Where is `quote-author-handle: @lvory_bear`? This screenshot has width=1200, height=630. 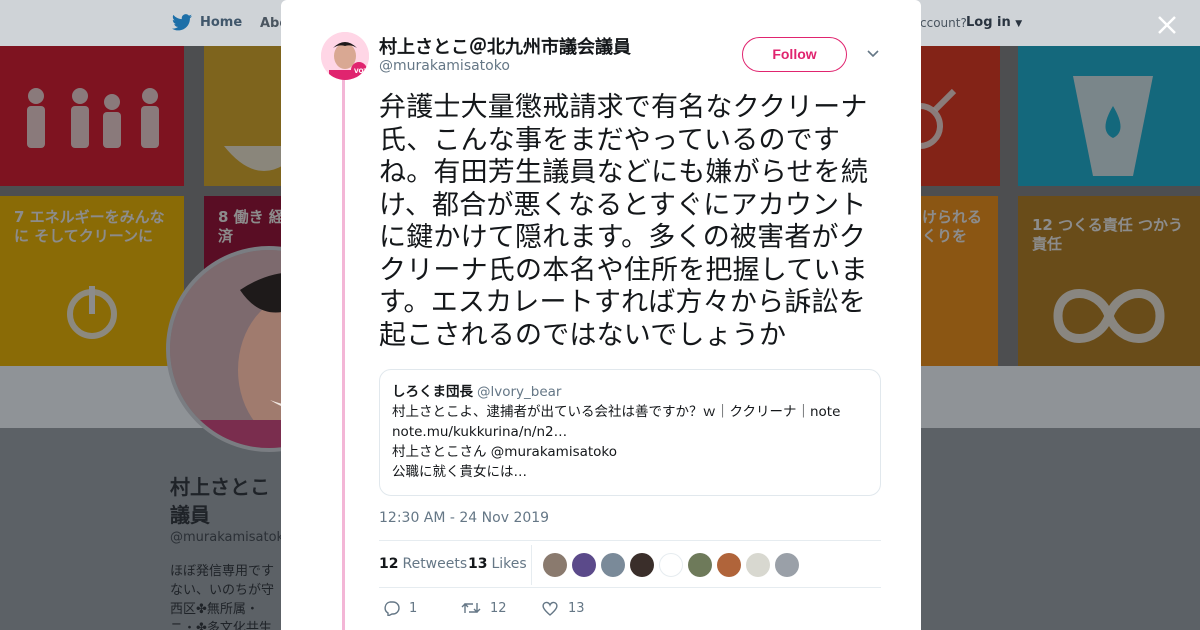 quote-author-handle: @lvory_bear is located at coordinates (519, 392).